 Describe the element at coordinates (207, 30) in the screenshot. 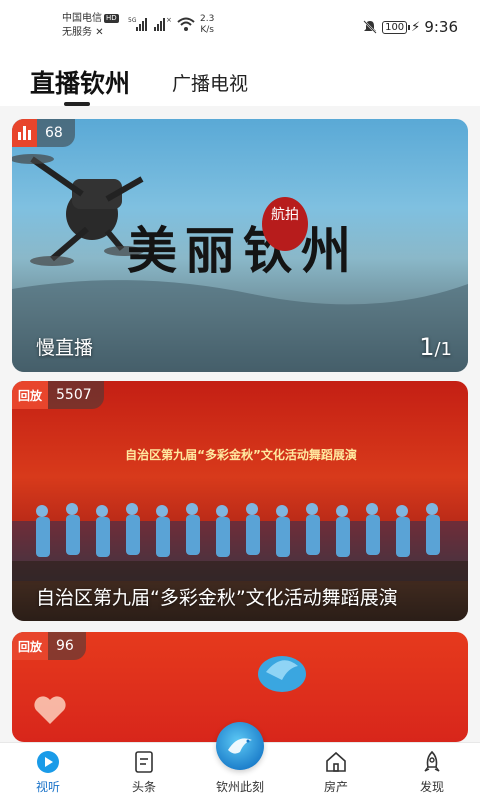

I see `net-speed-unit: K/s` at that location.